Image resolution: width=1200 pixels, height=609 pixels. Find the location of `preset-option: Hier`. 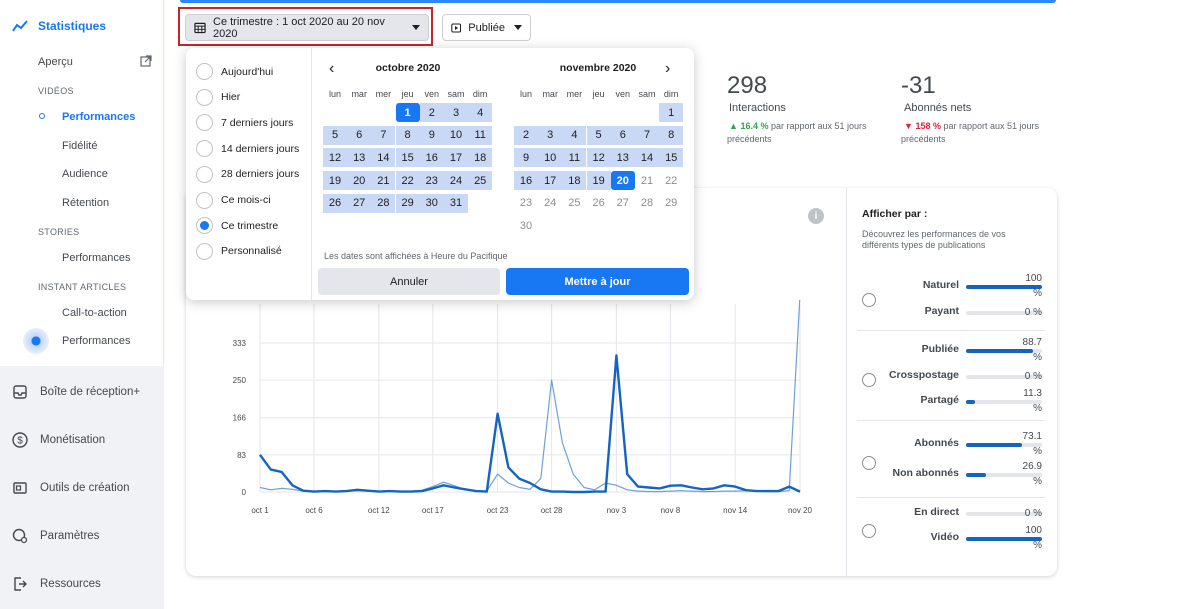

preset-option: Hier is located at coordinates (218, 97).